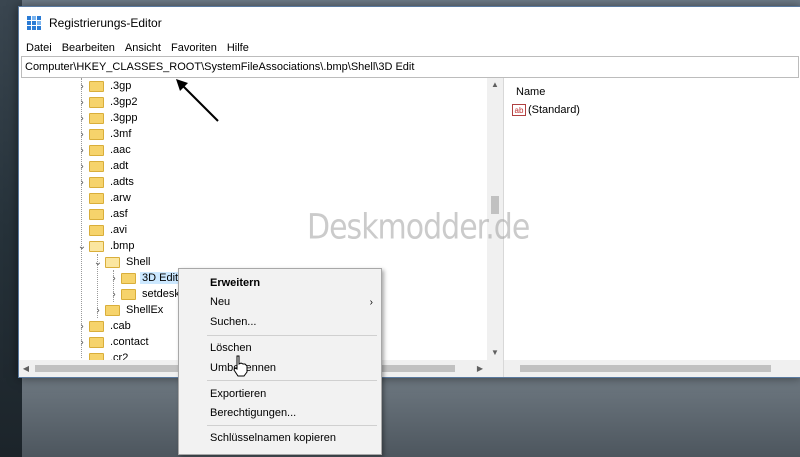  I want to click on tree-item: .asf, so click(103, 214).